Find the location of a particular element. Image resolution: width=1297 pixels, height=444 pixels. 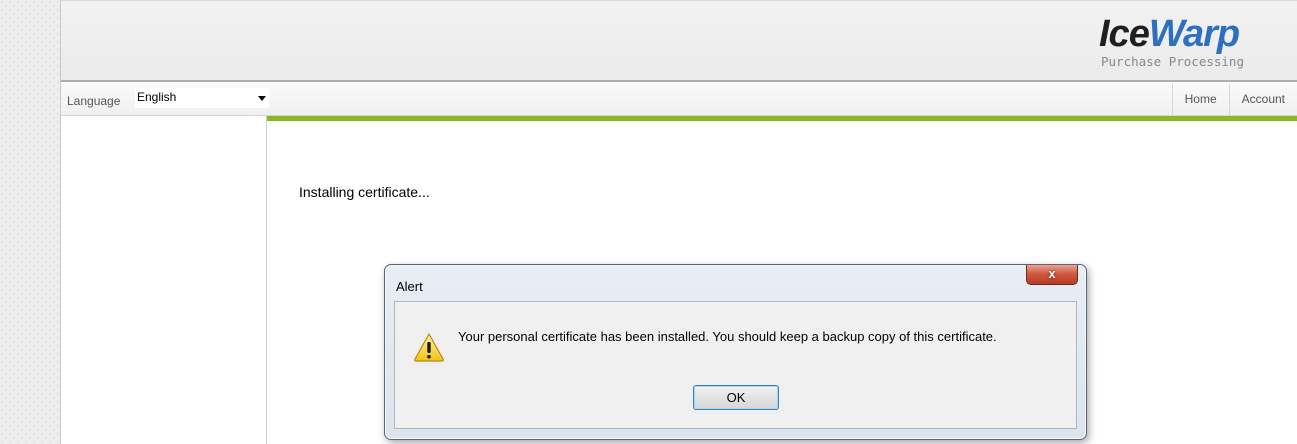

language-select: English is located at coordinates (202, 98).